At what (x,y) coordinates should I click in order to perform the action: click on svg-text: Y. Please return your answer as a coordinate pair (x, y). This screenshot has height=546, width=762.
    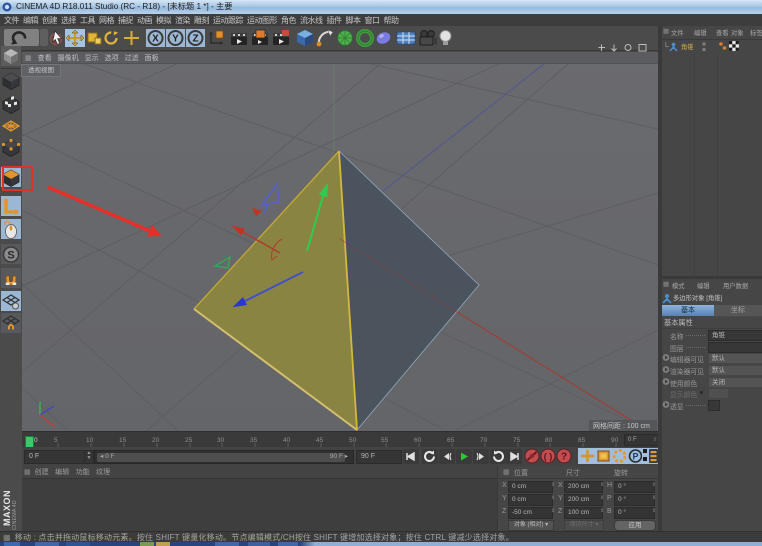
    Looking at the image, I should click on (175, 39).